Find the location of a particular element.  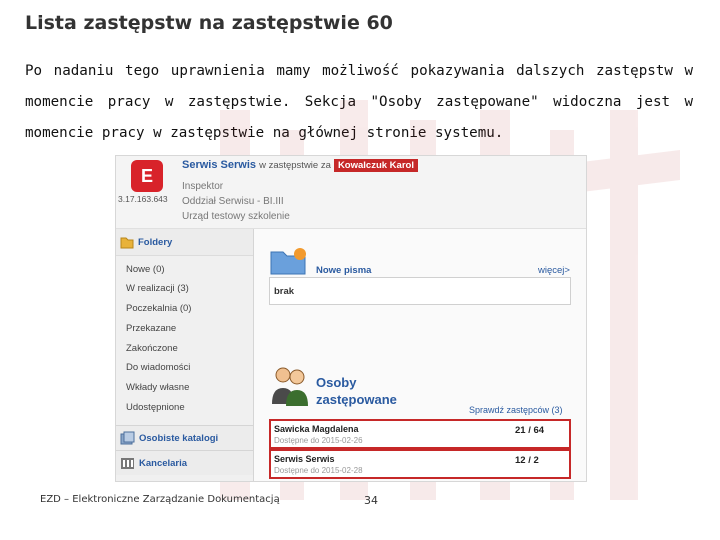

personal-catalogs-label: Osobiste katalogi is located at coordinates (179, 438).